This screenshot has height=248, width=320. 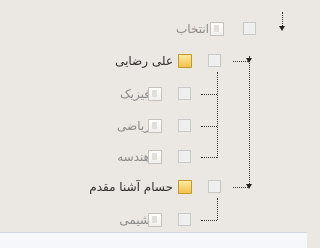 What do you see at coordinates (131, 187) in the screenshot?
I see `node-label: حسام آشنا مقدم` at bounding box center [131, 187].